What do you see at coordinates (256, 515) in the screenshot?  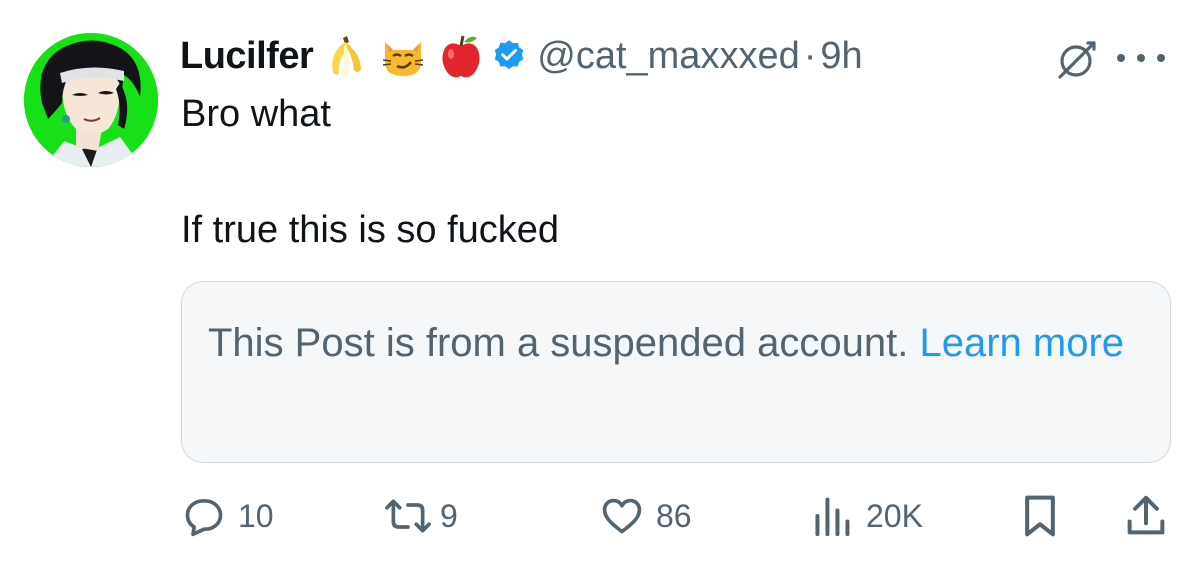 I see `reply-count: 10` at bounding box center [256, 515].